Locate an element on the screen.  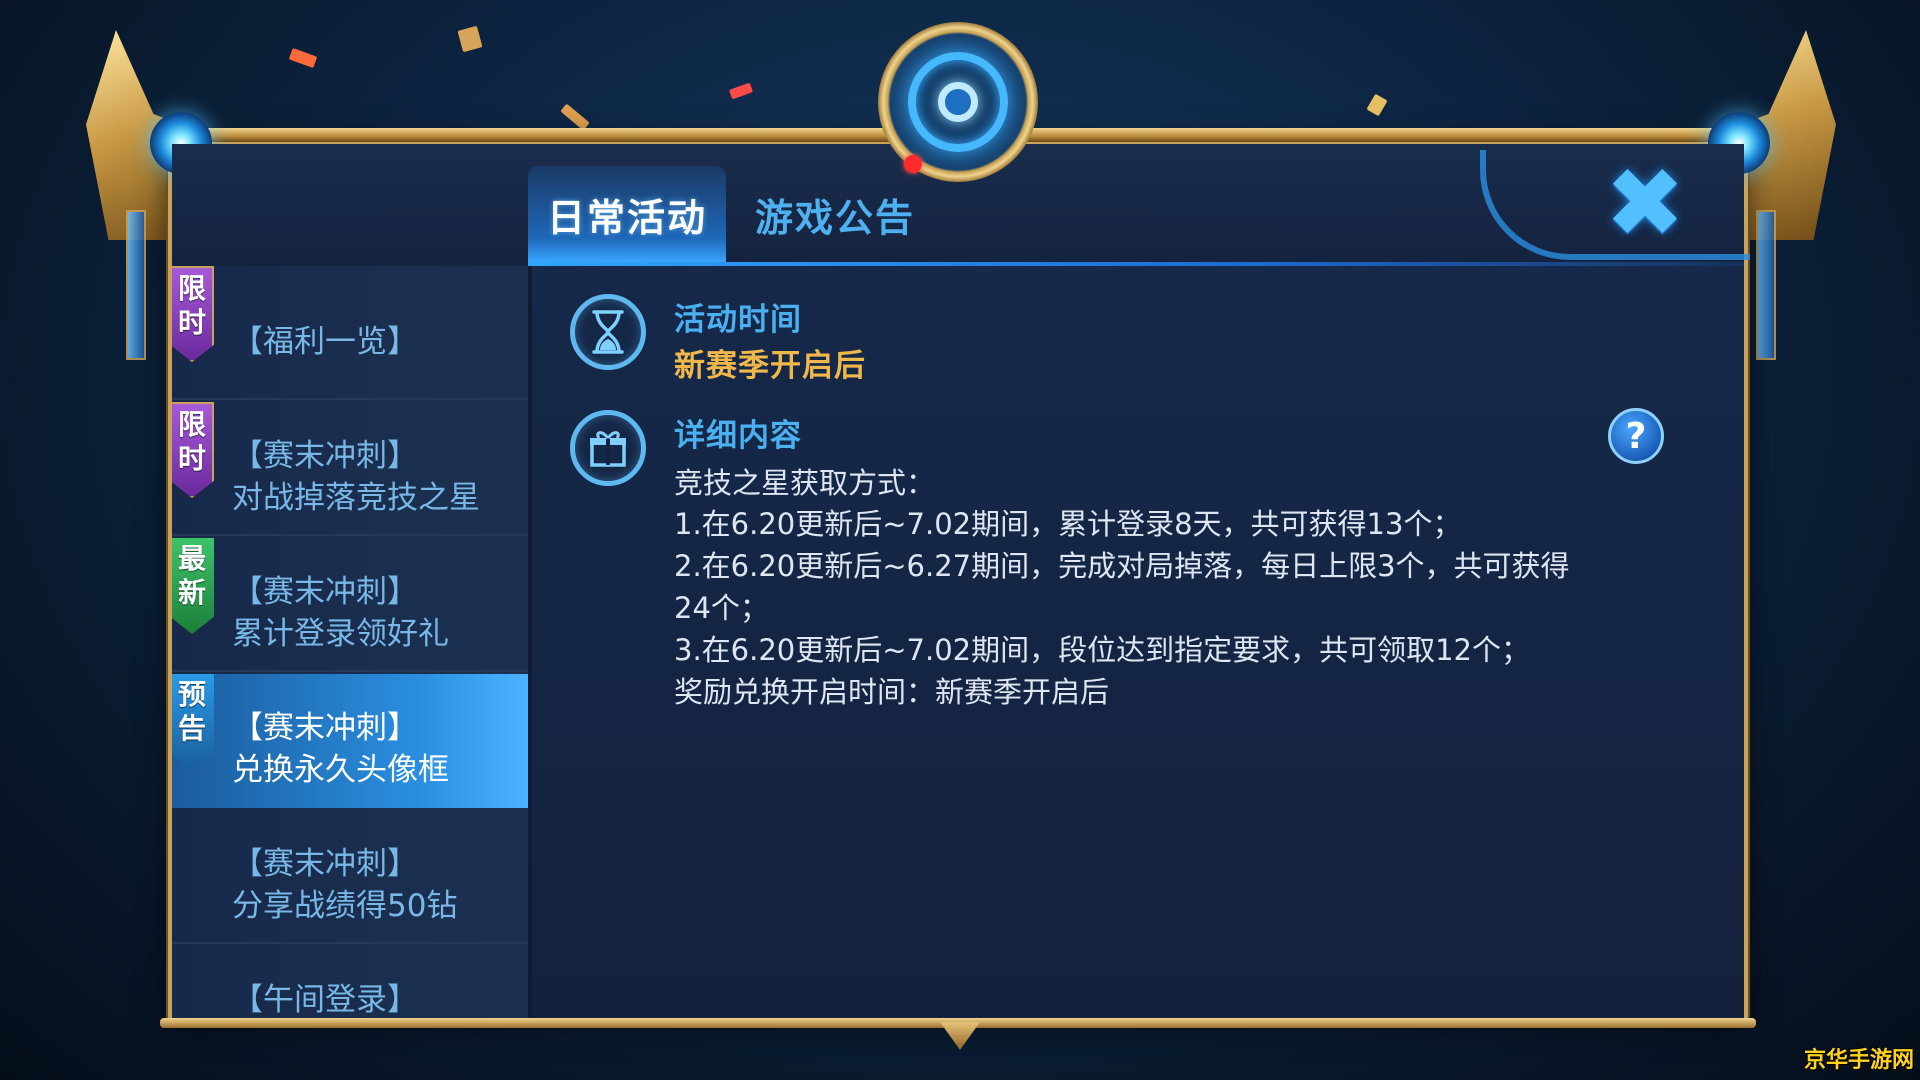
bottom-notch-ornament is located at coordinates (960, 1036).